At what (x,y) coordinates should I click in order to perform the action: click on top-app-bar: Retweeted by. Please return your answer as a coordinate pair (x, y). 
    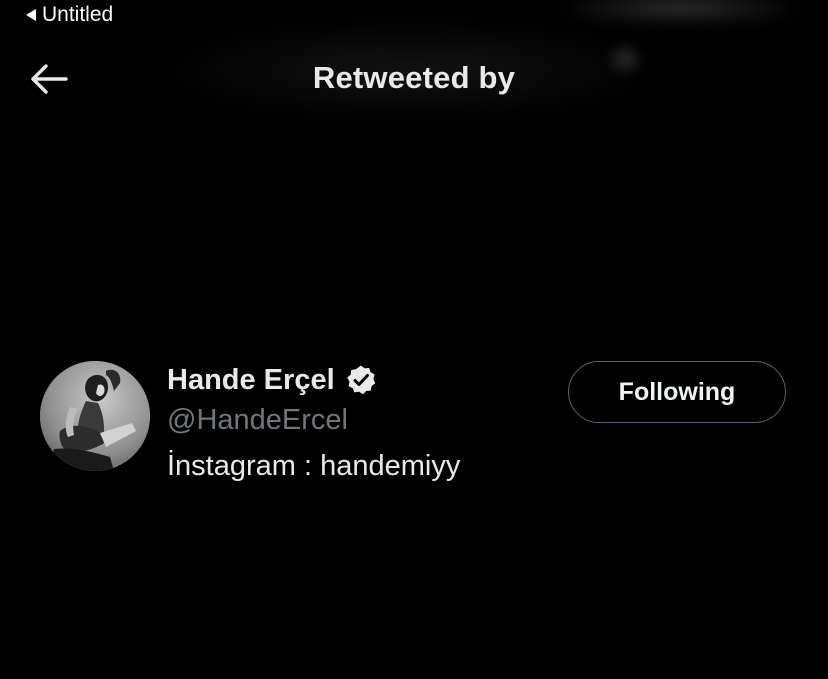
    Looking at the image, I should click on (414, 79).